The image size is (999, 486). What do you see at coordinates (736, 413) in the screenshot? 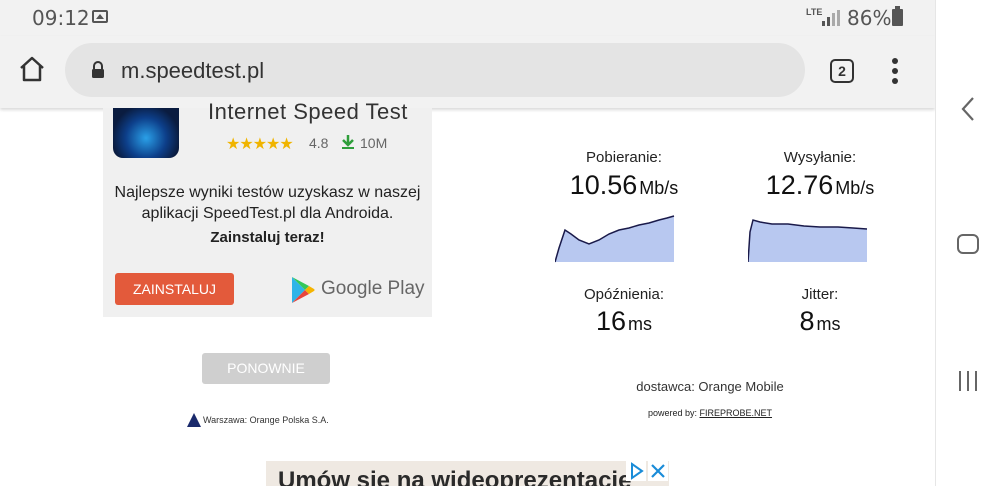
I see `fireprobe-link: FIREPROBE.NET` at bounding box center [736, 413].